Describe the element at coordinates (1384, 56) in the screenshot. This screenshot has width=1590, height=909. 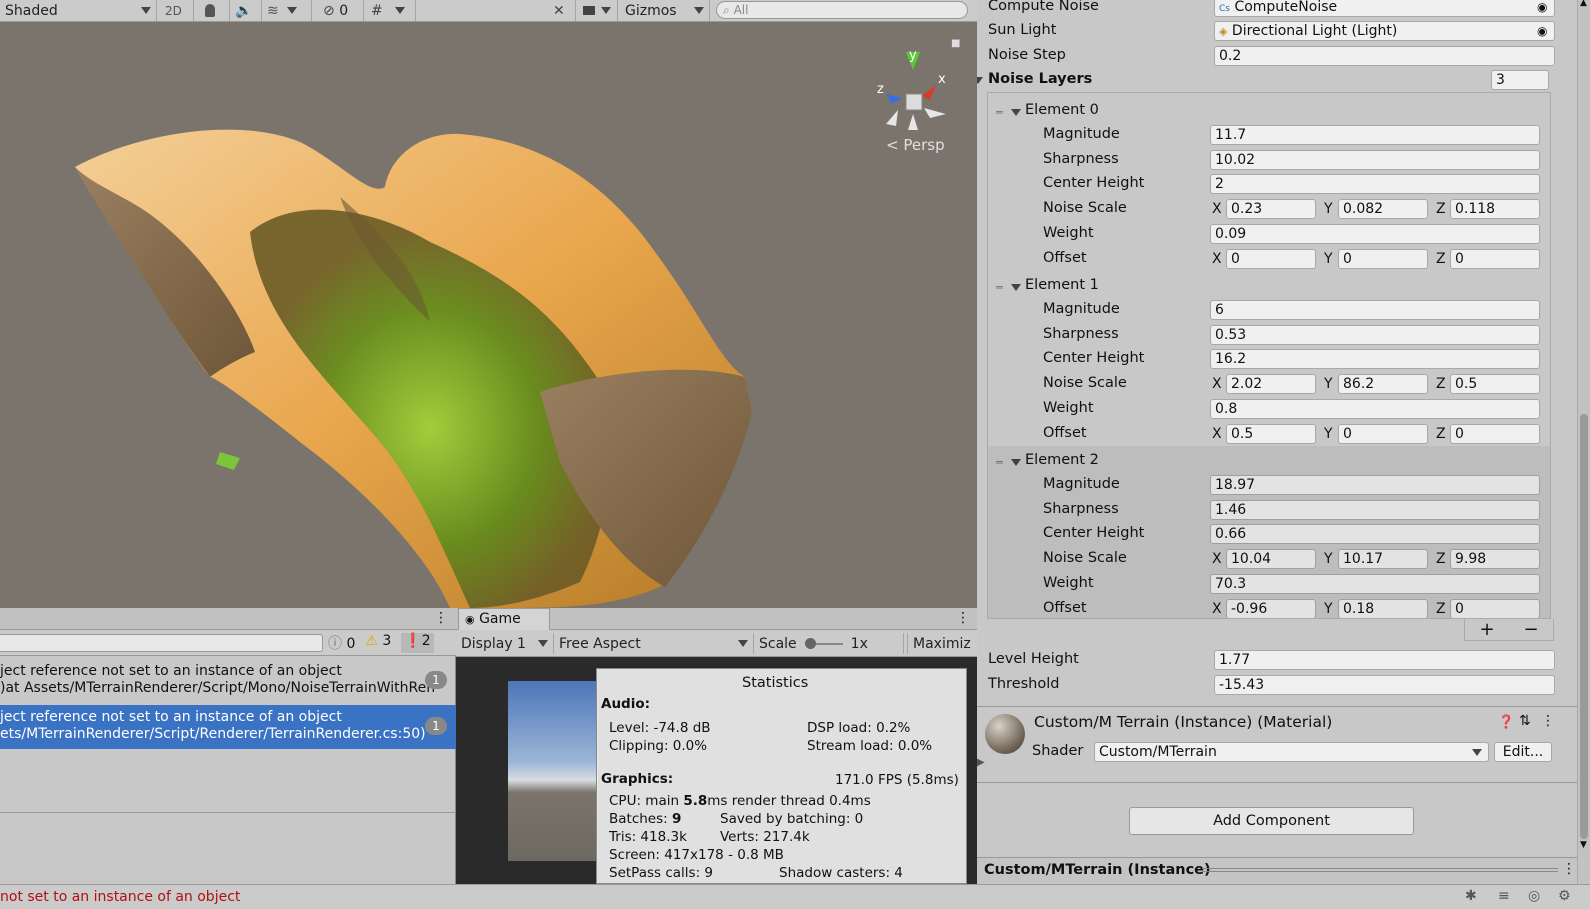
I see `noise-step-field: 0.2` at that location.